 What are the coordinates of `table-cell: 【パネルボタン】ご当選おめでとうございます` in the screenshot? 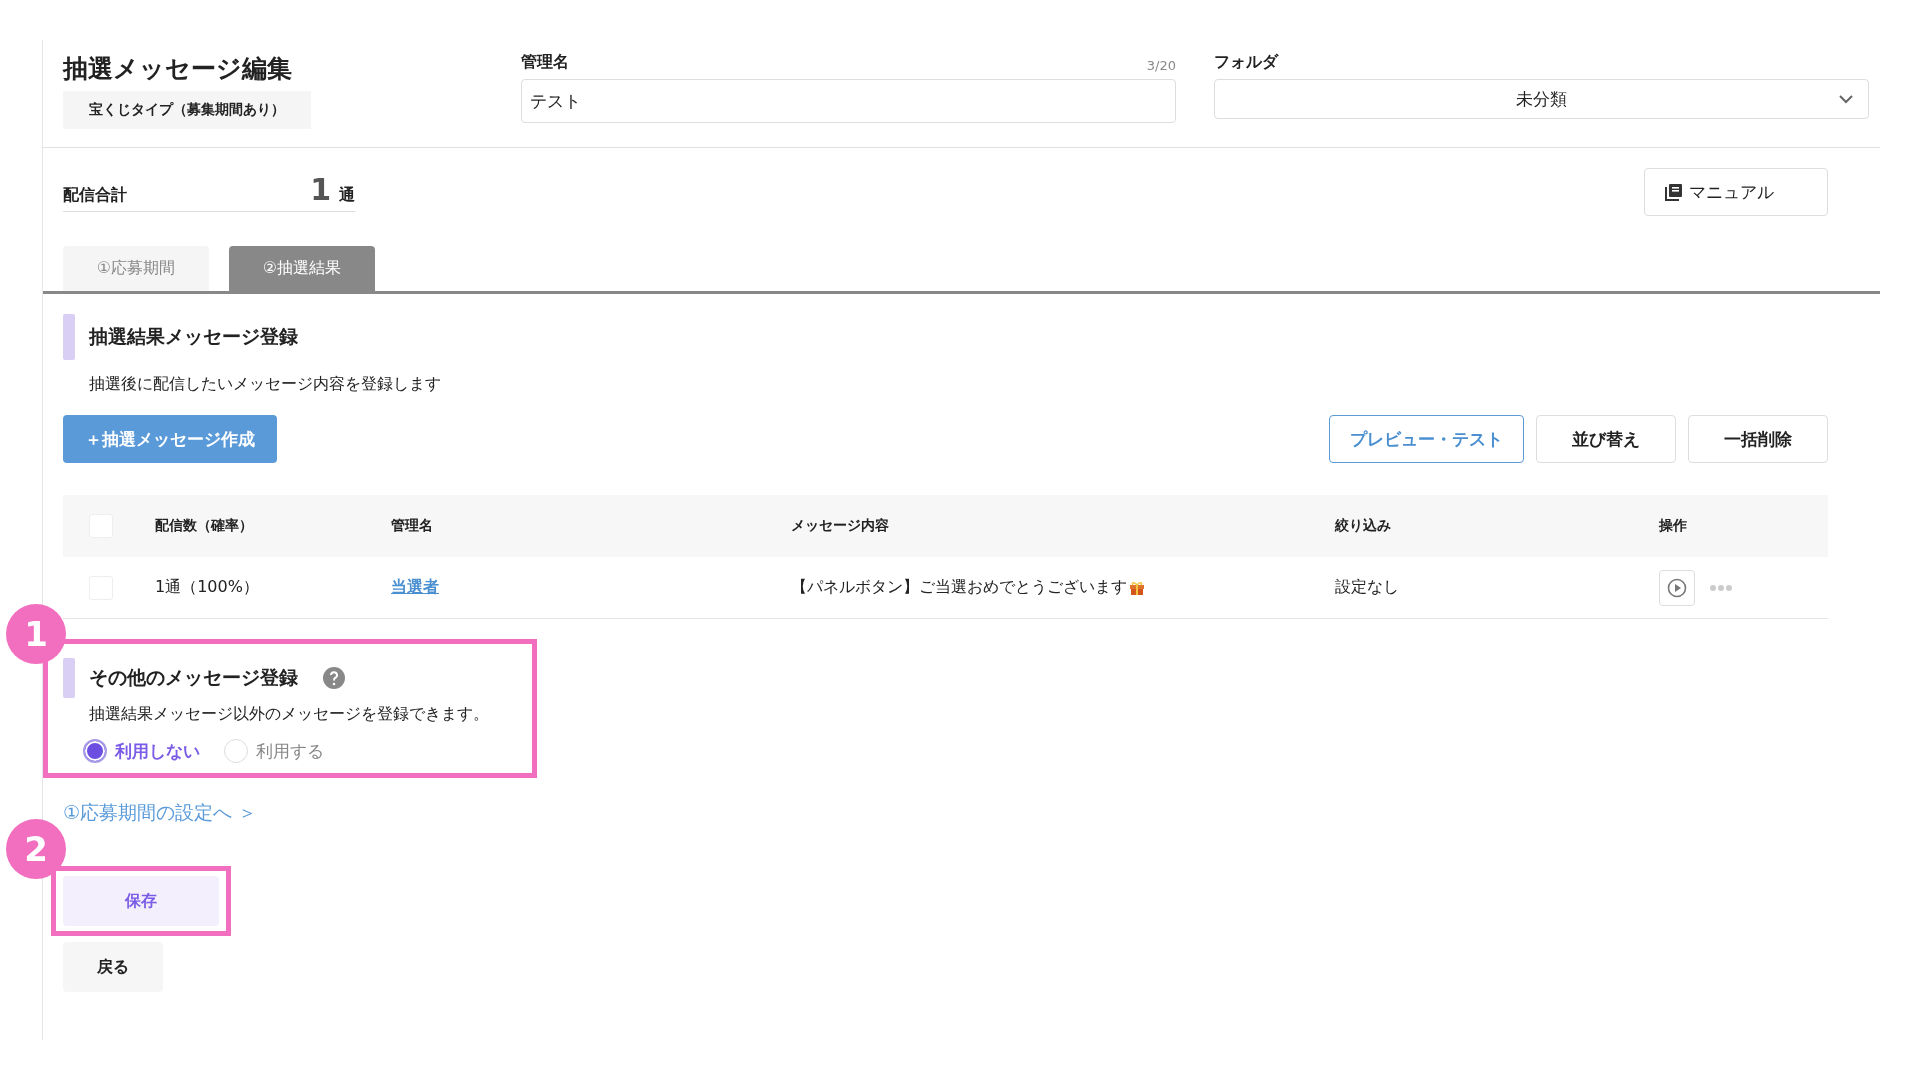 It's located at (1063, 587).